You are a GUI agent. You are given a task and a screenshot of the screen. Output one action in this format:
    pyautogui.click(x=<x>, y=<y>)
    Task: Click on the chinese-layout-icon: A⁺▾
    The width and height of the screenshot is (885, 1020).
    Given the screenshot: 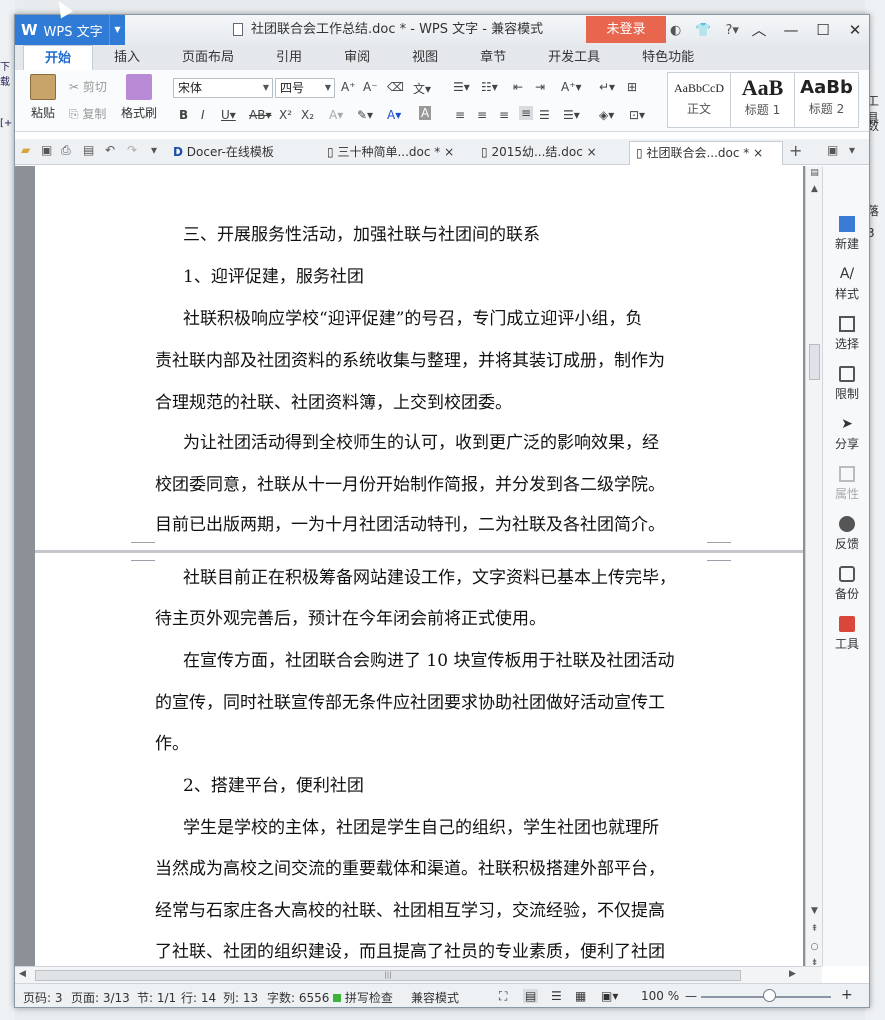 What is the action you would take?
    pyautogui.click(x=571, y=87)
    